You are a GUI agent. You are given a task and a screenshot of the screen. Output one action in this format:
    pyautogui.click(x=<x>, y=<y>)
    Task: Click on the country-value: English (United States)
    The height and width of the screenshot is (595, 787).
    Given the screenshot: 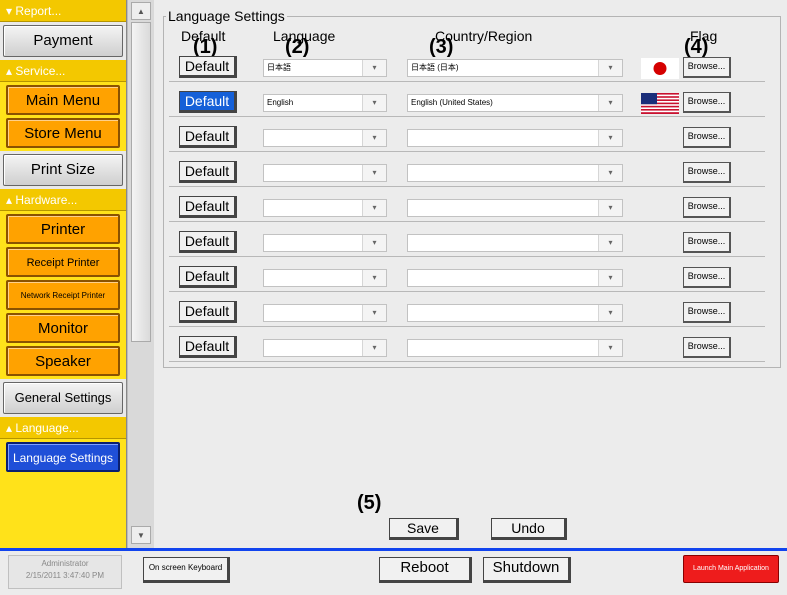 What is the action you would take?
    pyautogui.click(x=452, y=102)
    